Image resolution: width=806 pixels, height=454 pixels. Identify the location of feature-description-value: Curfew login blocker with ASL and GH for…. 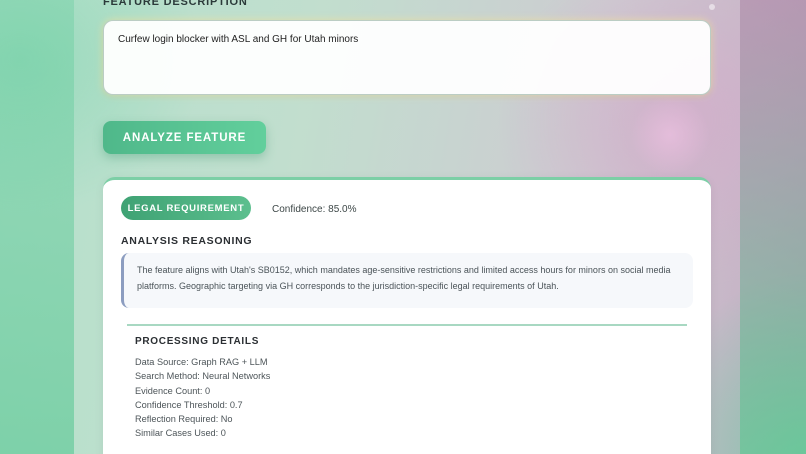
(238, 39).